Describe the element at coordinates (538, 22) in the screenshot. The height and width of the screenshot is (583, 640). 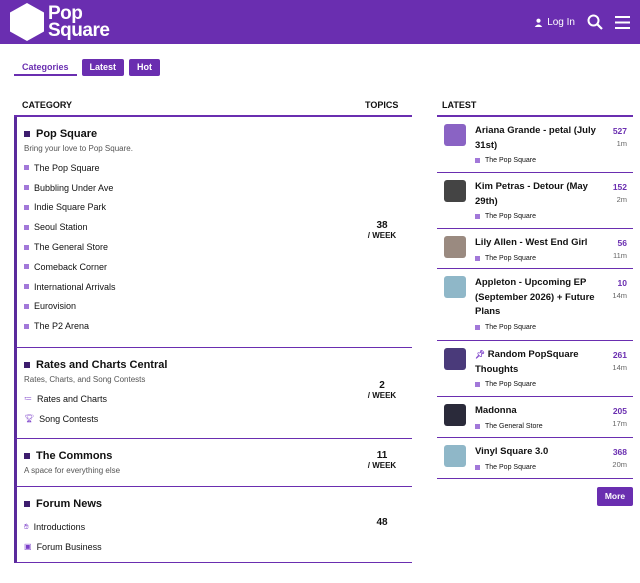
I see `user-icon` at that location.